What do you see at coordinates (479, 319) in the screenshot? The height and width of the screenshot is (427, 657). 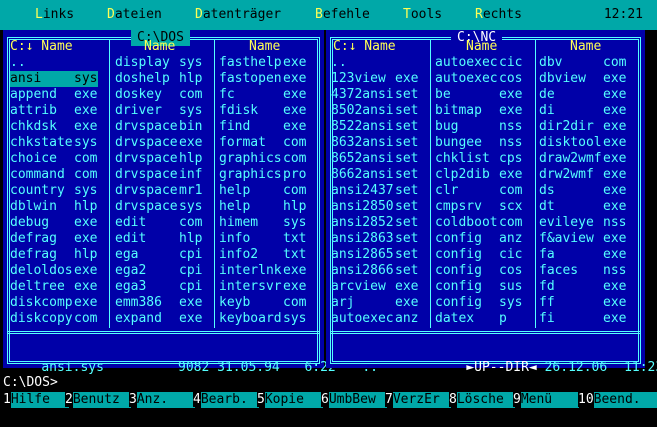 I see `file-entry: datex p` at bounding box center [479, 319].